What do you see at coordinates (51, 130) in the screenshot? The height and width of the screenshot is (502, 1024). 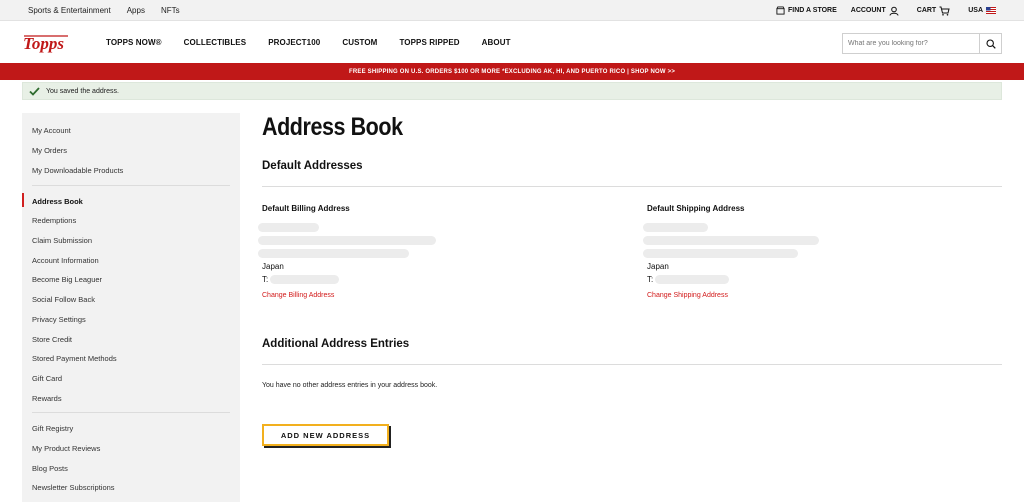 I see `sidebar-item-my-account: My Account` at bounding box center [51, 130].